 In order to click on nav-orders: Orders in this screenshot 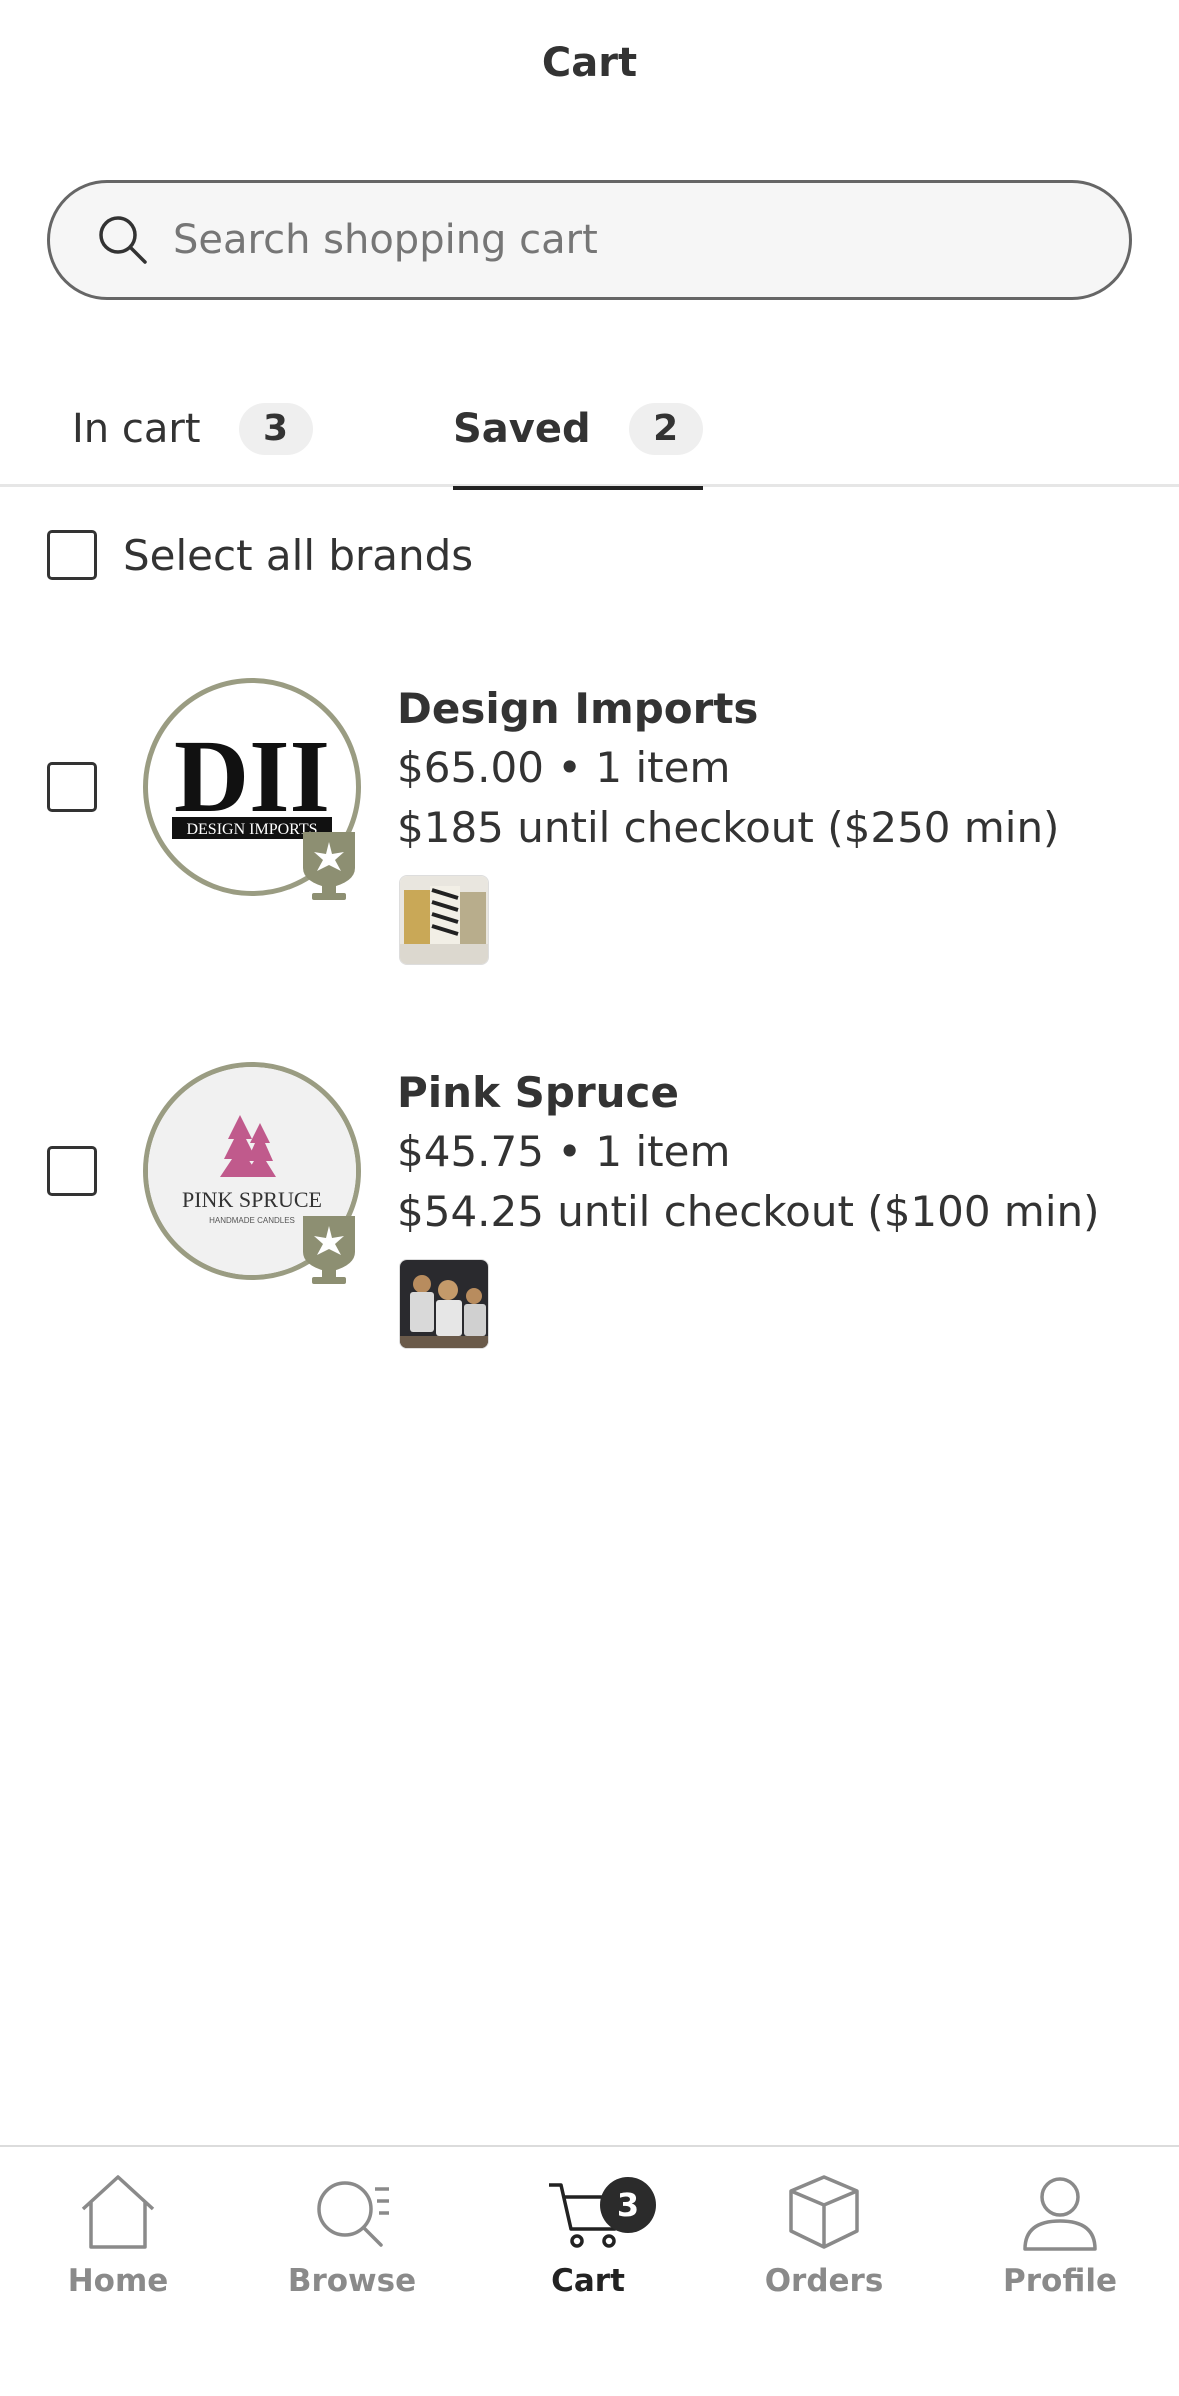, I will do `click(824, 2234)`.